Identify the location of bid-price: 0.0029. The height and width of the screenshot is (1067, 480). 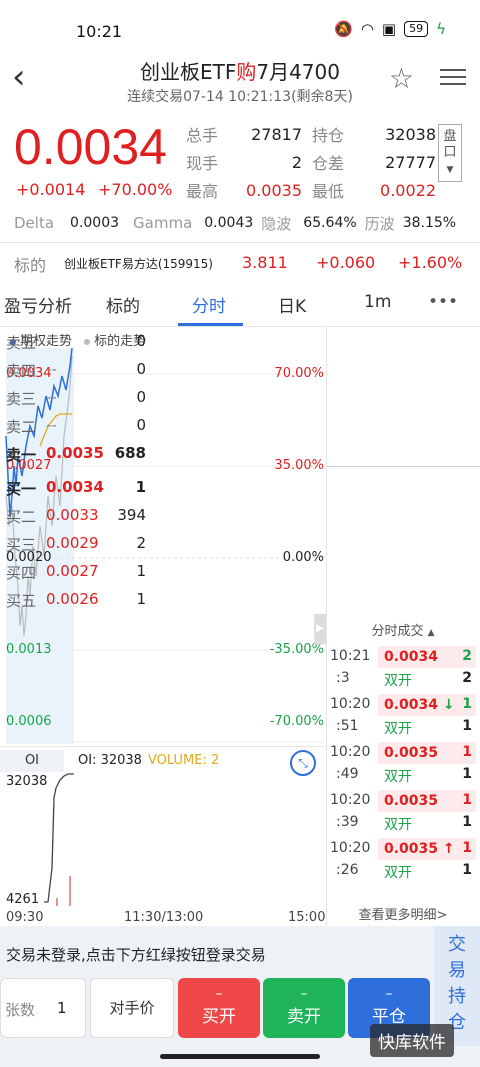
(72, 543).